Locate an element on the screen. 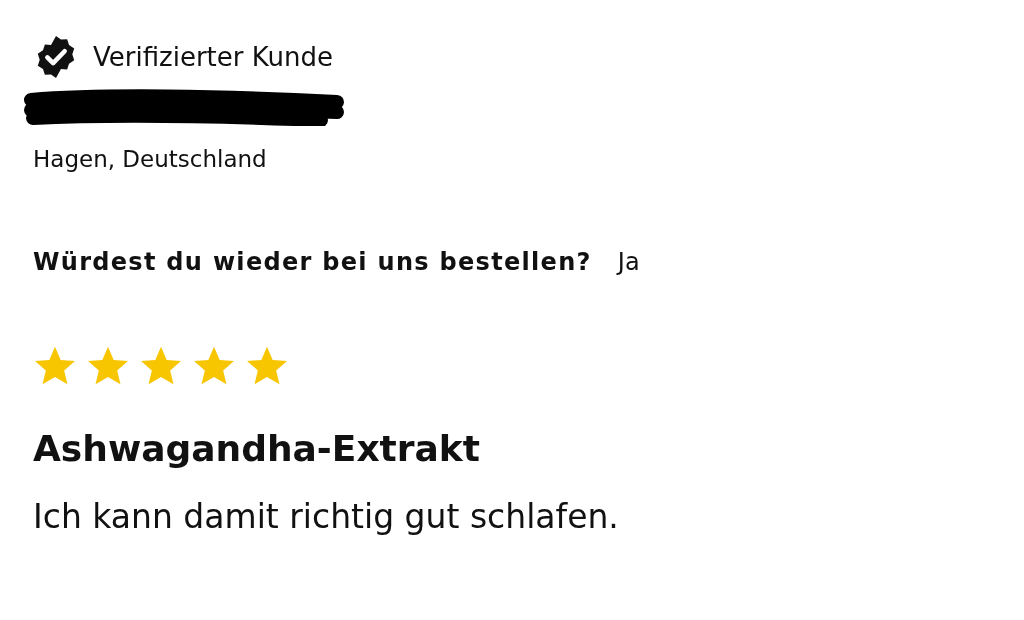 The image size is (1024, 620). reviewer-location: Hagen, Deutschland is located at coordinates (150, 159).